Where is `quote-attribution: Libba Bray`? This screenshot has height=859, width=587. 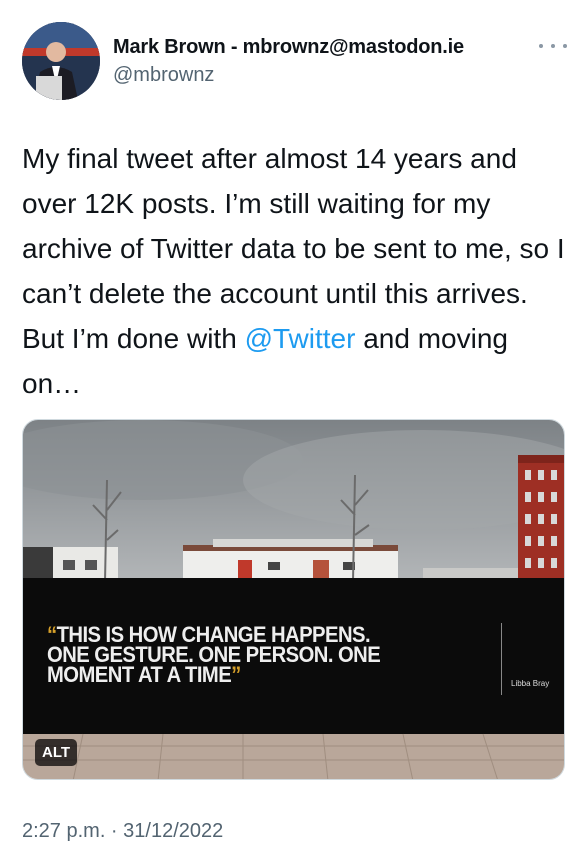
quote-attribution: Libba Bray is located at coordinates (530, 683).